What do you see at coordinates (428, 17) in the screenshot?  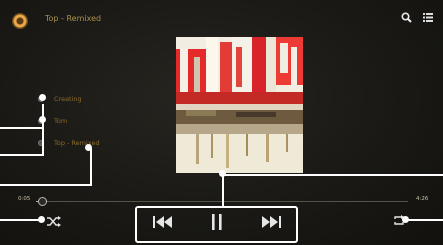 I see `menu-icon` at bounding box center [428, 17].